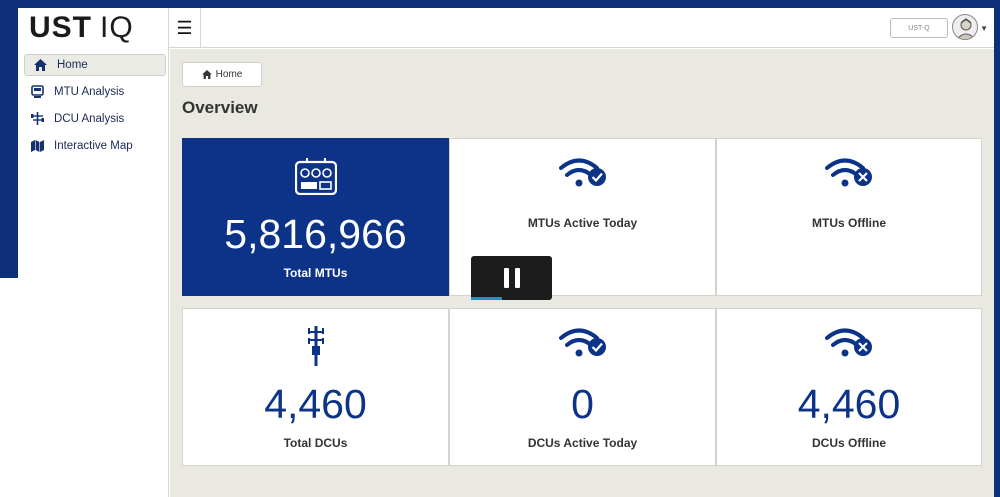 Image resolution: width=1000 pixels, height=497 pixels. What do you see at coordinates (229, 74) in the screenshot?
I see `breadcrumb-label: Home` at bounding box center [229, 74].